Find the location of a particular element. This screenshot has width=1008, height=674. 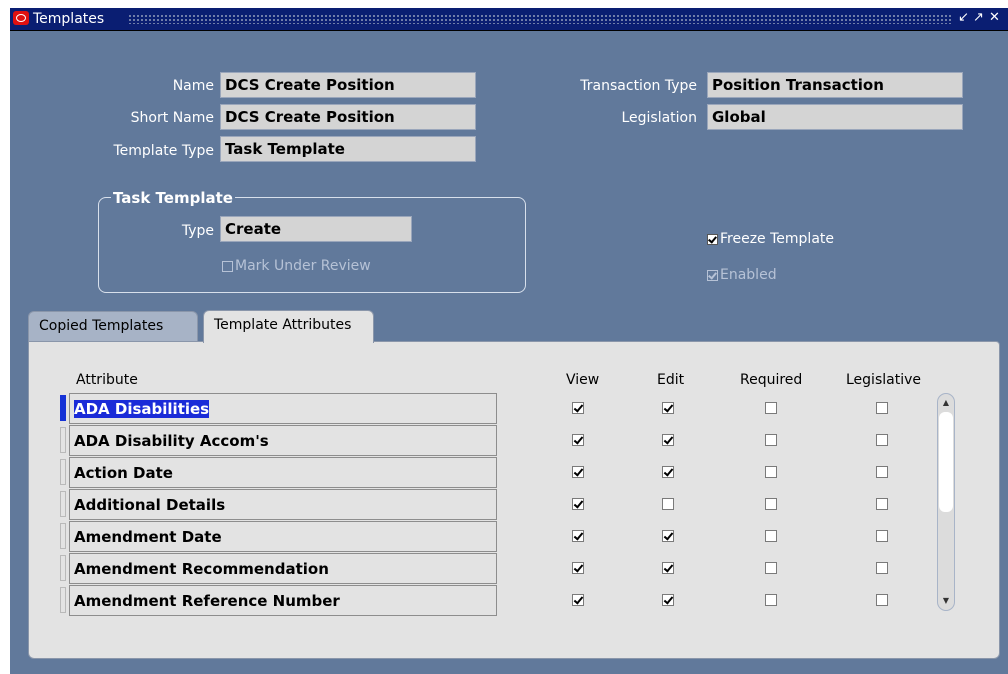

template-type-field: Task Template is located at coordinates (348, 149).